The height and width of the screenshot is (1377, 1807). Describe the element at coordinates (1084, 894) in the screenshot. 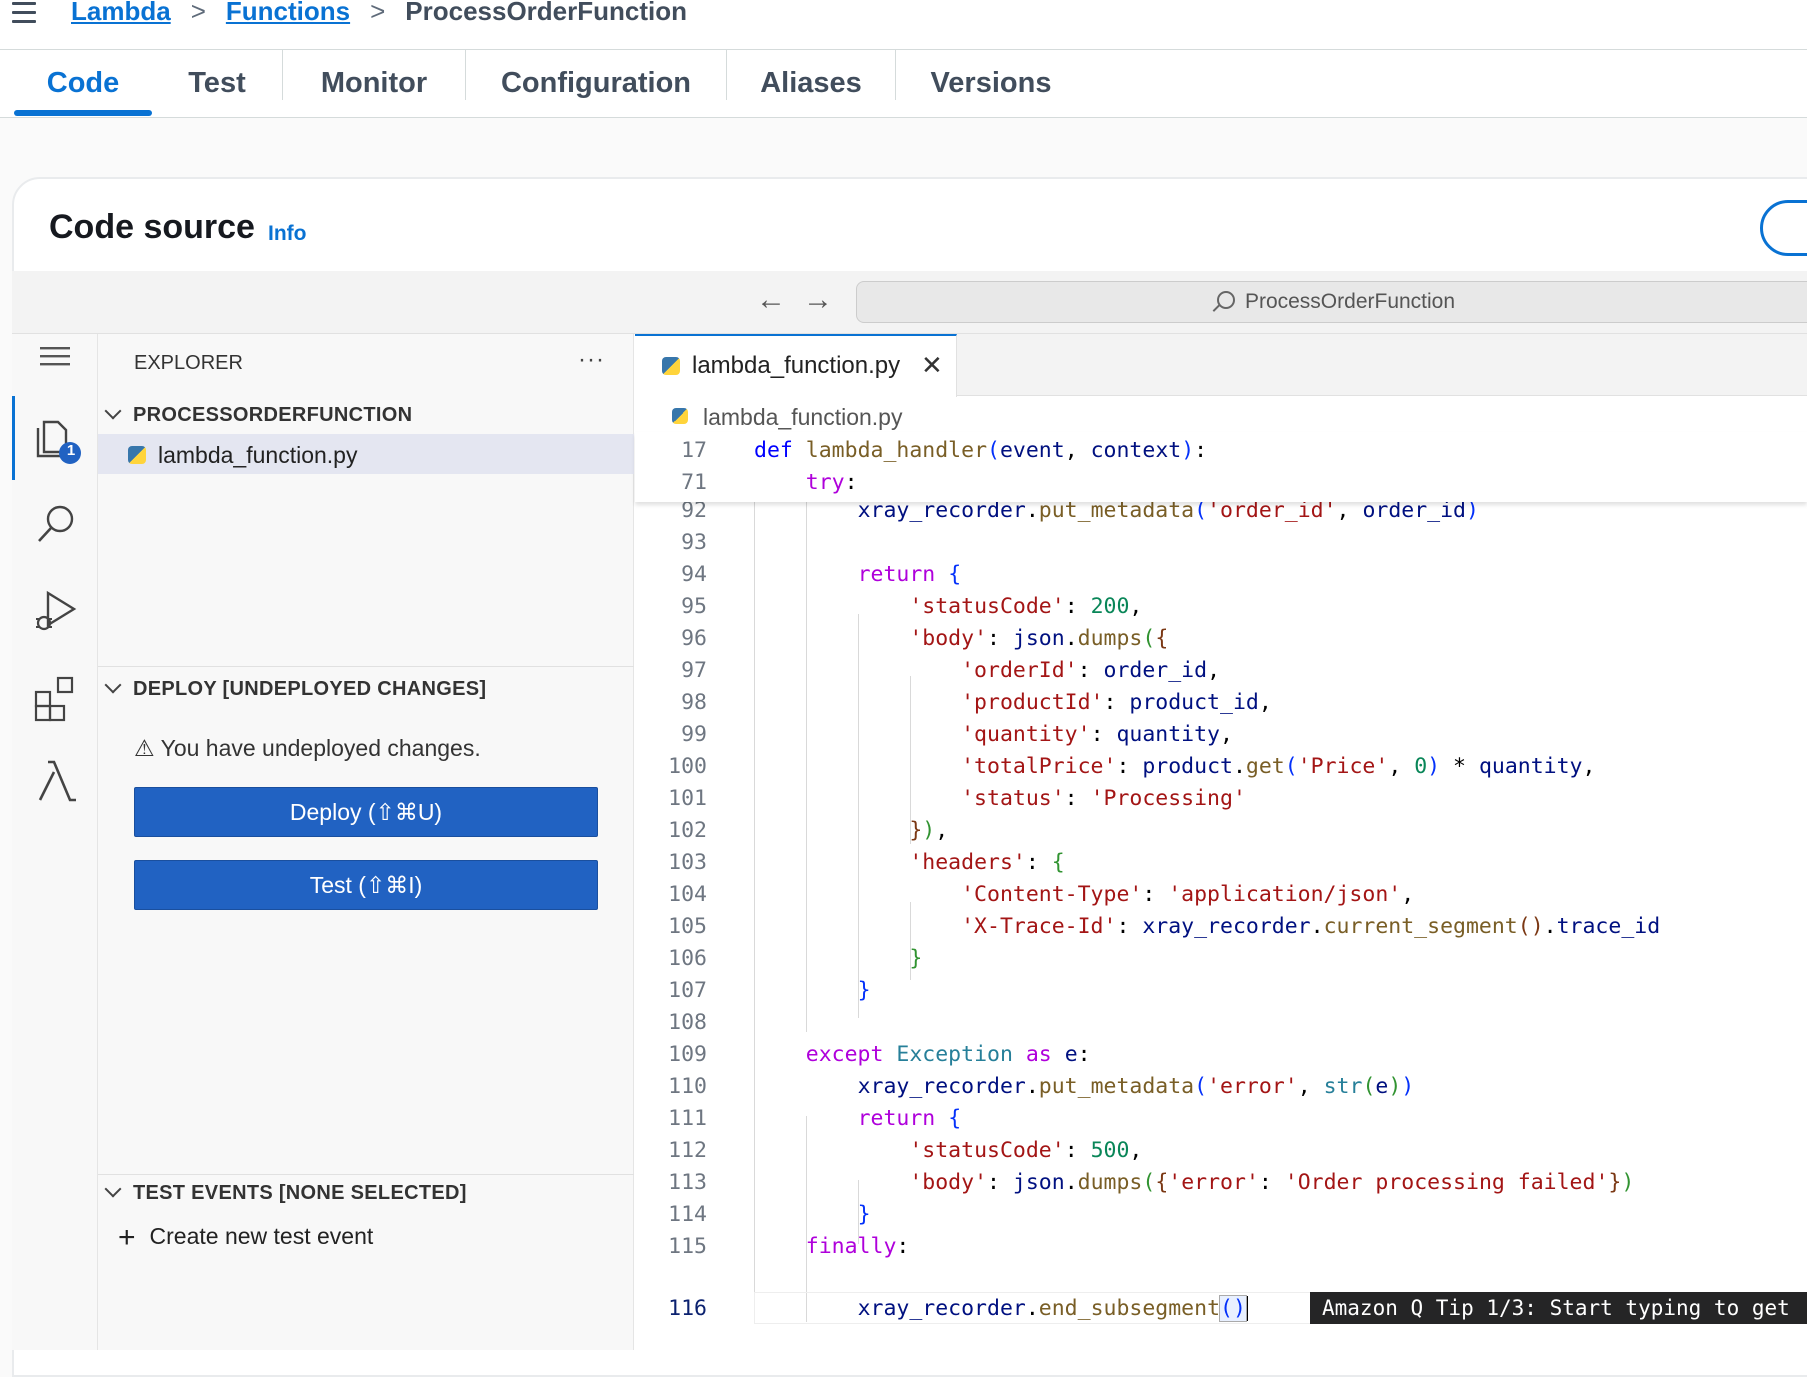

I see `code-line: 'Content-Type': 'application/json',` at that location.